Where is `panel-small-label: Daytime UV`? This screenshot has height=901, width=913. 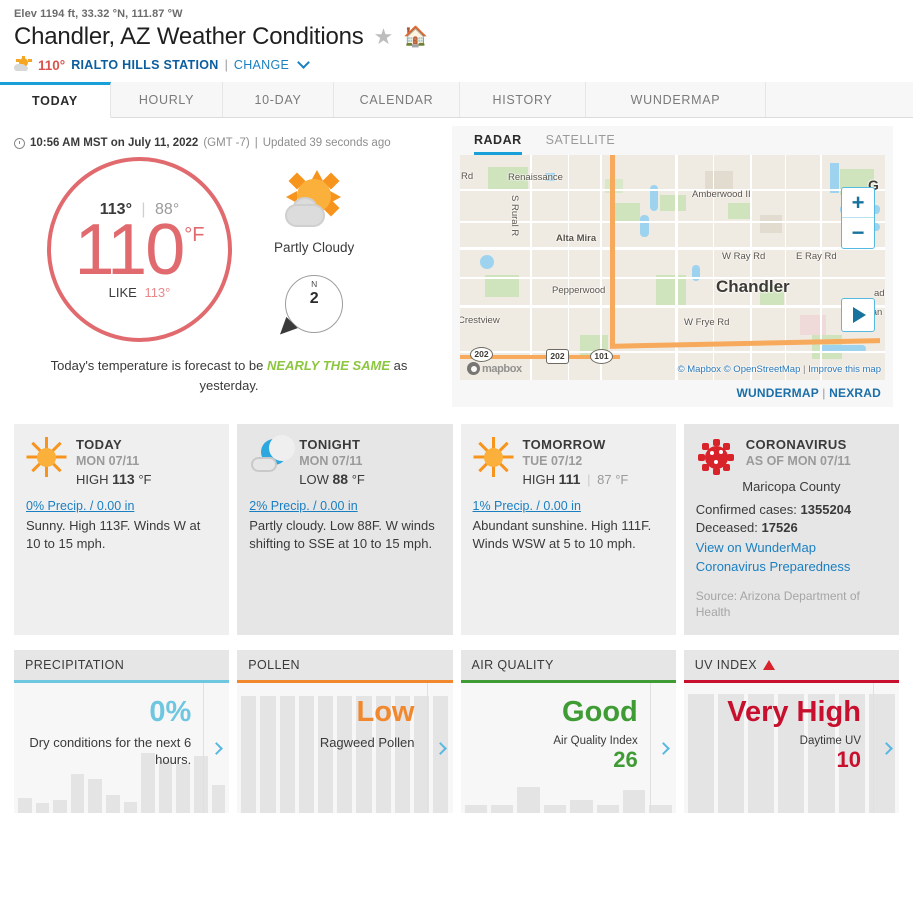 panel-small-label: Daytime UV is located at coordinates (830, 740).